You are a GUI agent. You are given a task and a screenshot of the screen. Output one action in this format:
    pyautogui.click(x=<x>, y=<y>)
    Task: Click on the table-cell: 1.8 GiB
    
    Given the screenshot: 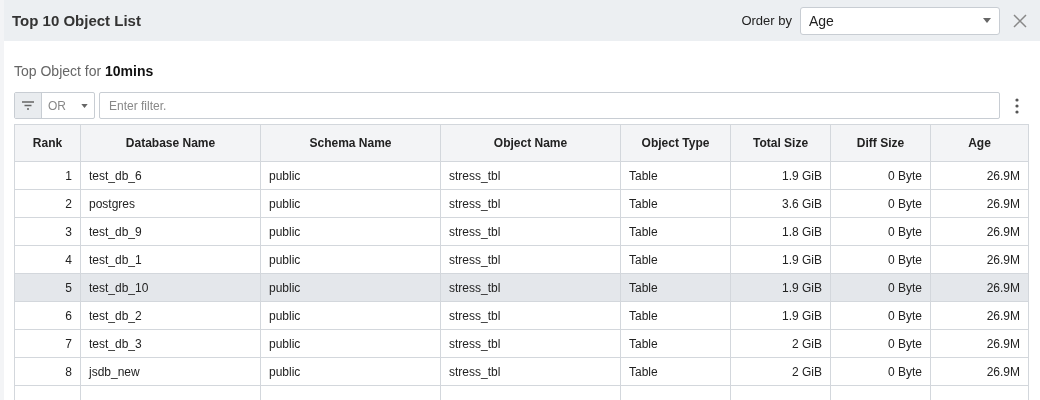 What is the action you would take?
    pyautogui.click(x=780, y=231)
    